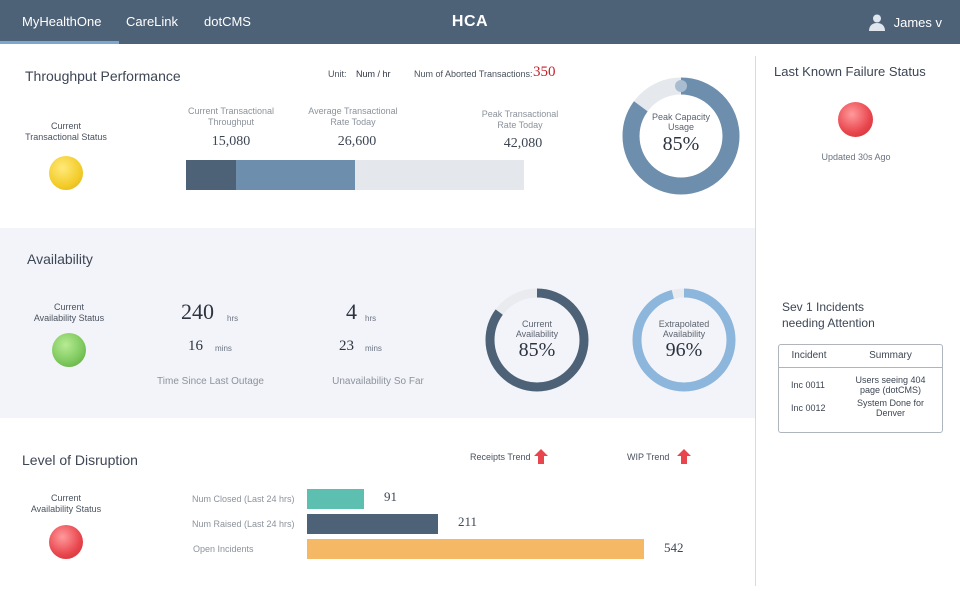 The width and height of the screenshot is (960, 591). What do you see at coordinates (60, 22) in the screenshot?
I see `tab-myhealthone: MyHealthOne` at bounding box center [60, 22].